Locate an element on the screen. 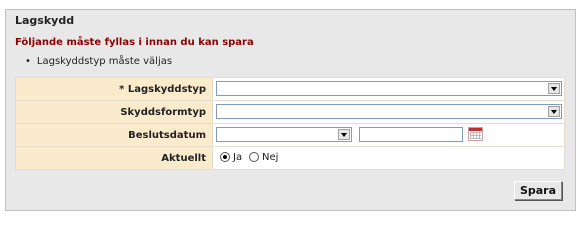  calendar-icon is located at coordinates (475, 134).